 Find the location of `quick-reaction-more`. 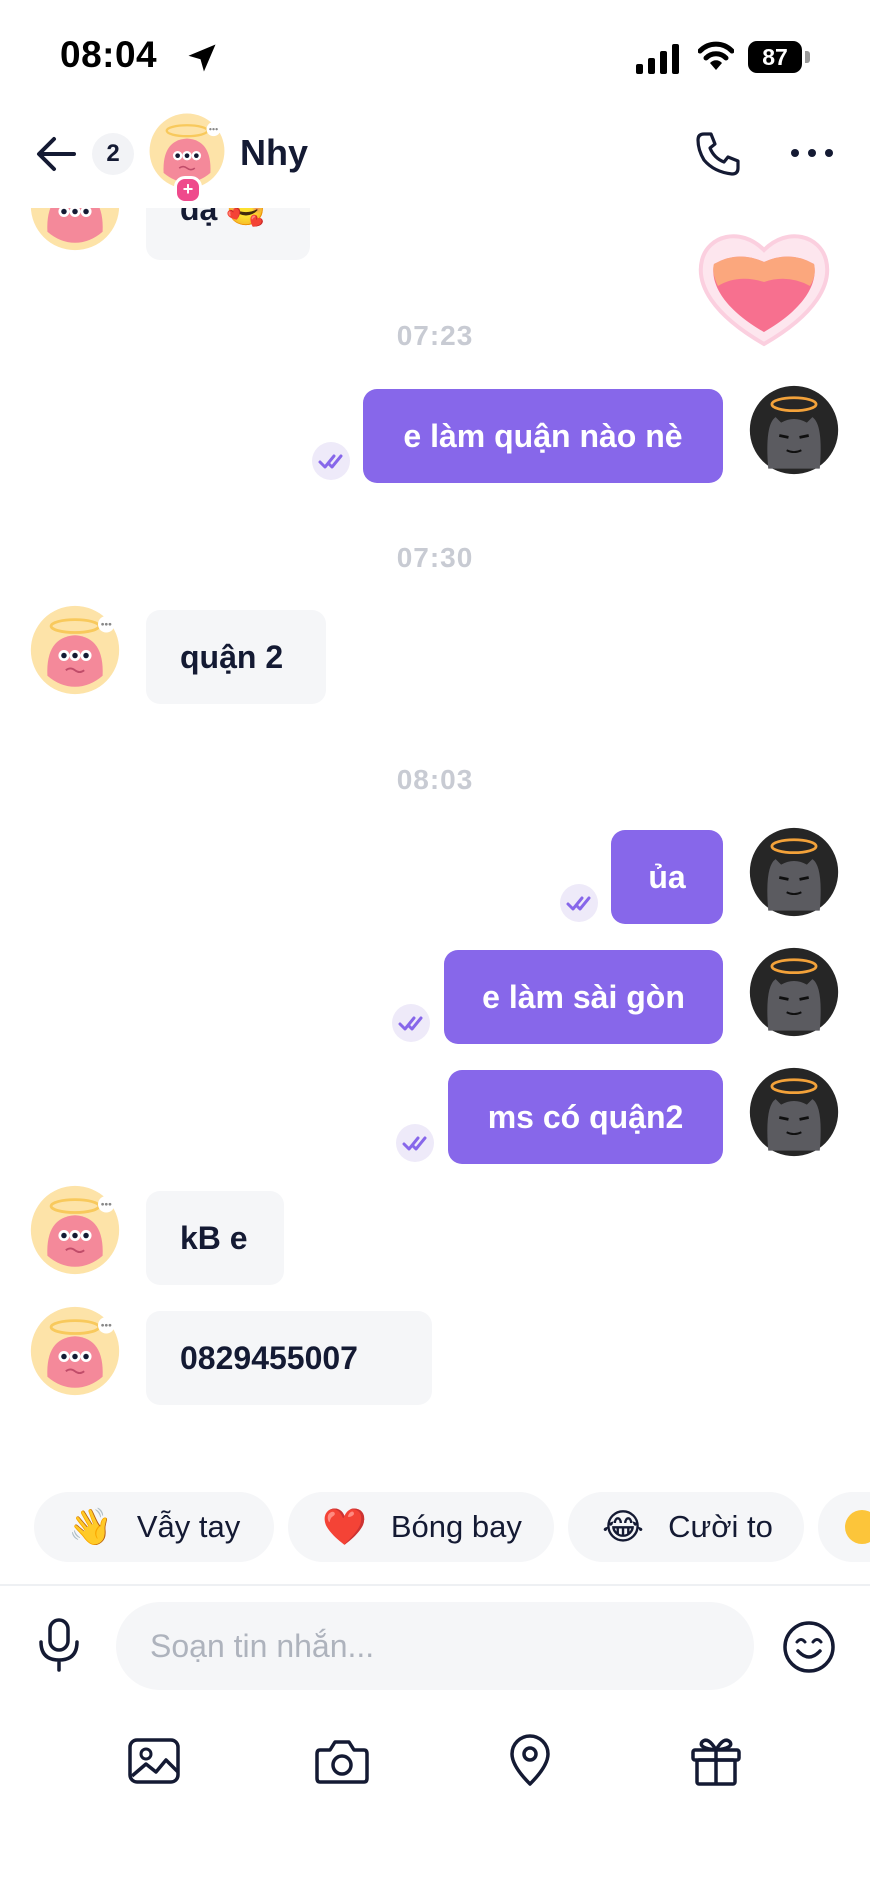

quick-reaction-more is located at coordinates (844, 1527).